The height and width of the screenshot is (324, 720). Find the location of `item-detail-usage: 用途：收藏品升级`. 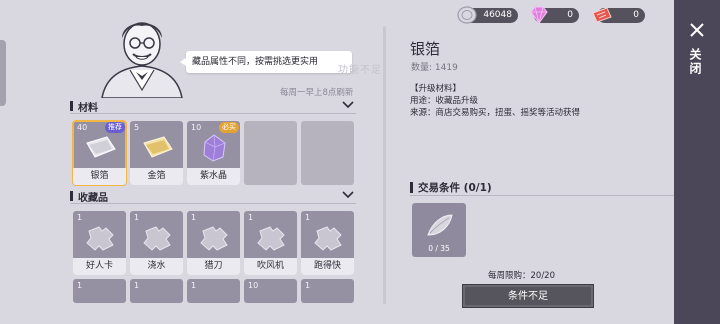

item-detail-usage: 用途：收藏品升级 is located at coordinates (444, 101).